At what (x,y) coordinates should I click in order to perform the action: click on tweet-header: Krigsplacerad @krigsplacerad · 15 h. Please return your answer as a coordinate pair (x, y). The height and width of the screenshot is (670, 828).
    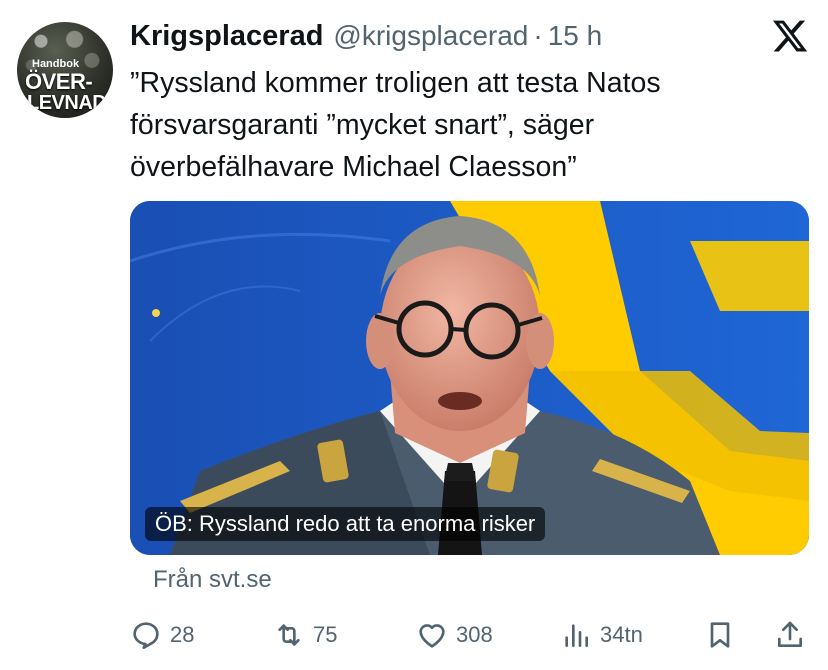
    Looking at the image, I should click on (366, 37).